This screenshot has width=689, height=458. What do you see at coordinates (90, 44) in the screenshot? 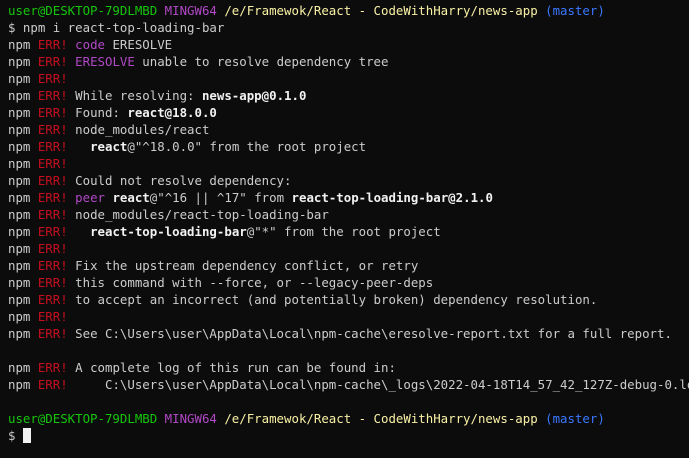
I see `terminal-text: code` at bounding box center [90, 44].